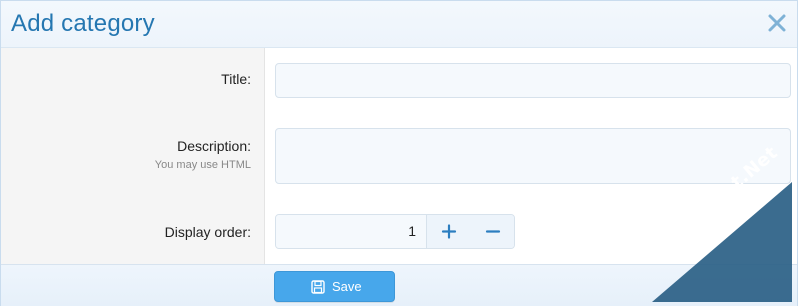  I want to click on display-order-input: 1, so click(351, 231).